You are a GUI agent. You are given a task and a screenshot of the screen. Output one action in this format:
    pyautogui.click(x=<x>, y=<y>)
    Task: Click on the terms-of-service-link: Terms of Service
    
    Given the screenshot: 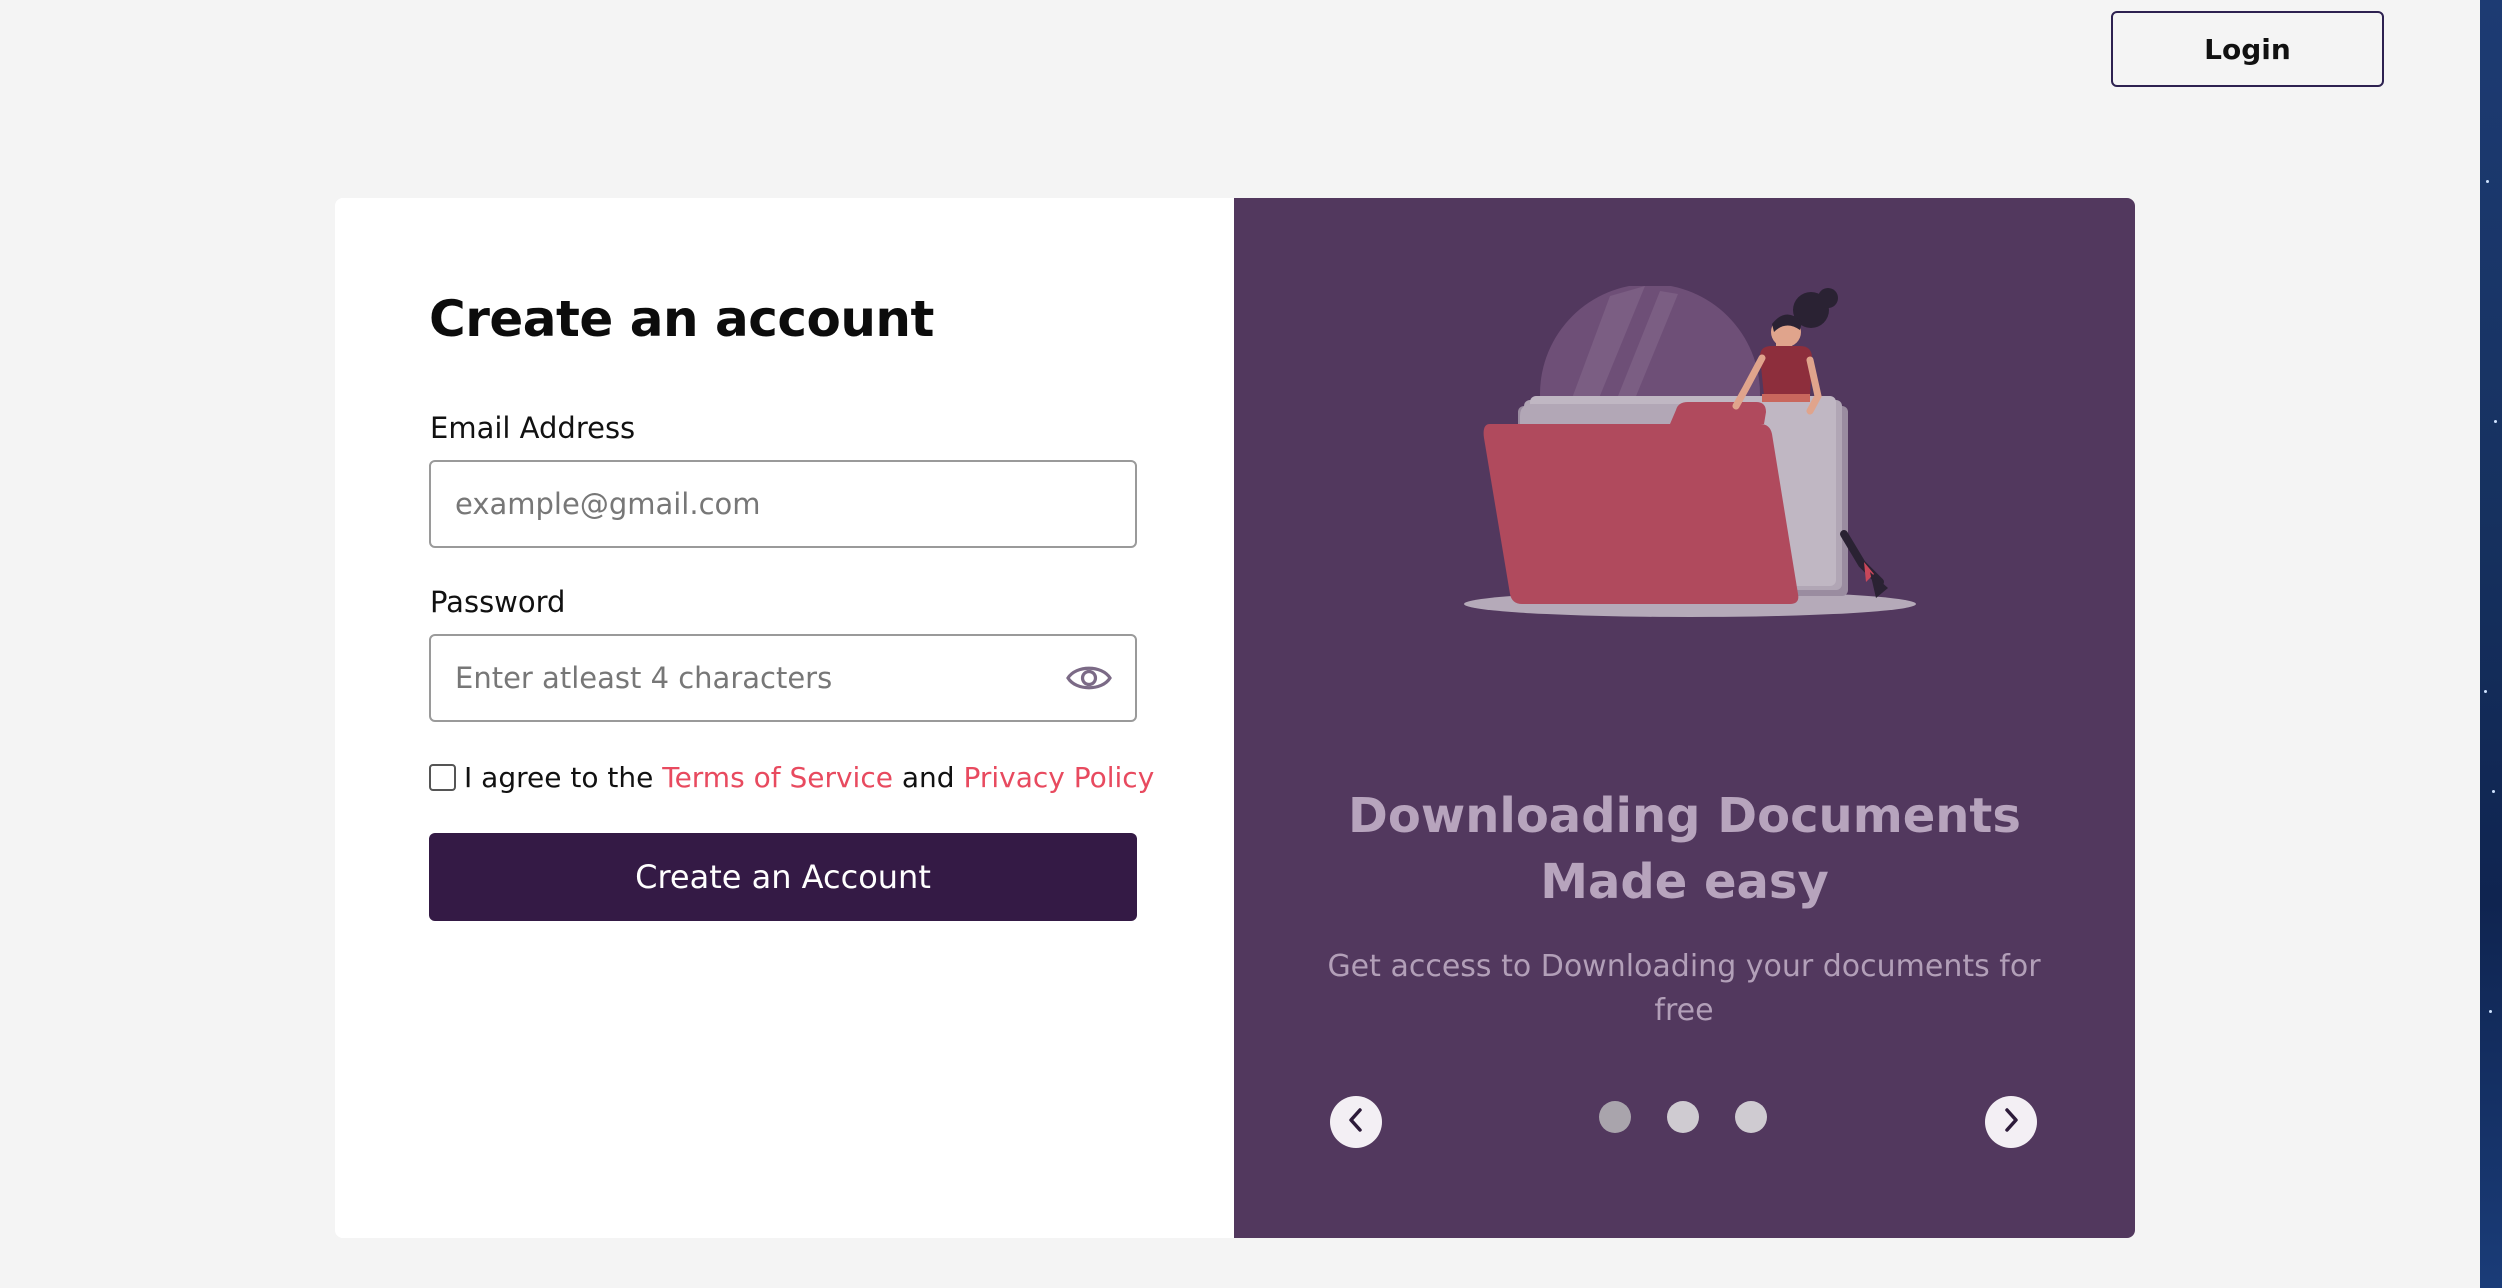 What is the action you would take?
    pyautogui.click(x=777, y=777)
    